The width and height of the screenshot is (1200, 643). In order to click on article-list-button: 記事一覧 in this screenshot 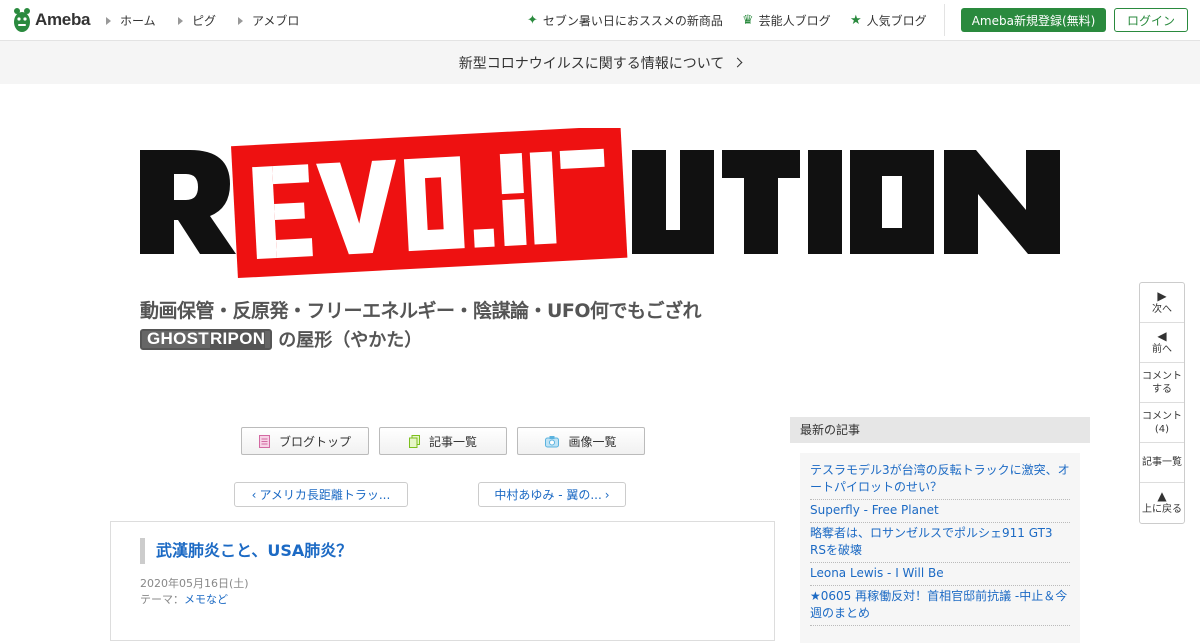, I will do `click(443, 441)`.